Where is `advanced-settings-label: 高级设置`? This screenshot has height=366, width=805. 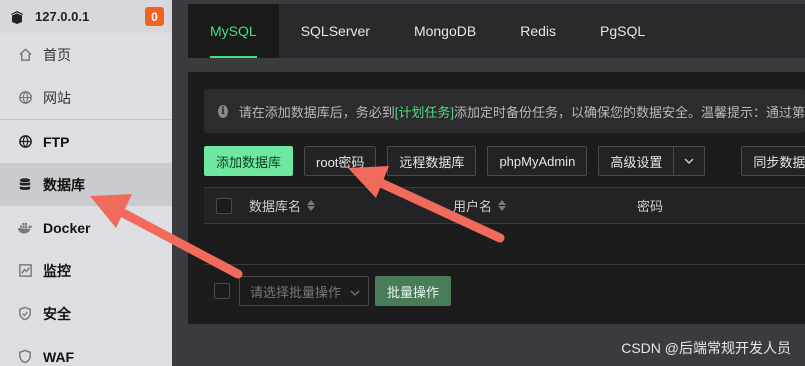 advanced-settings-label: 高级设置 is located at coordinates (637, 161).